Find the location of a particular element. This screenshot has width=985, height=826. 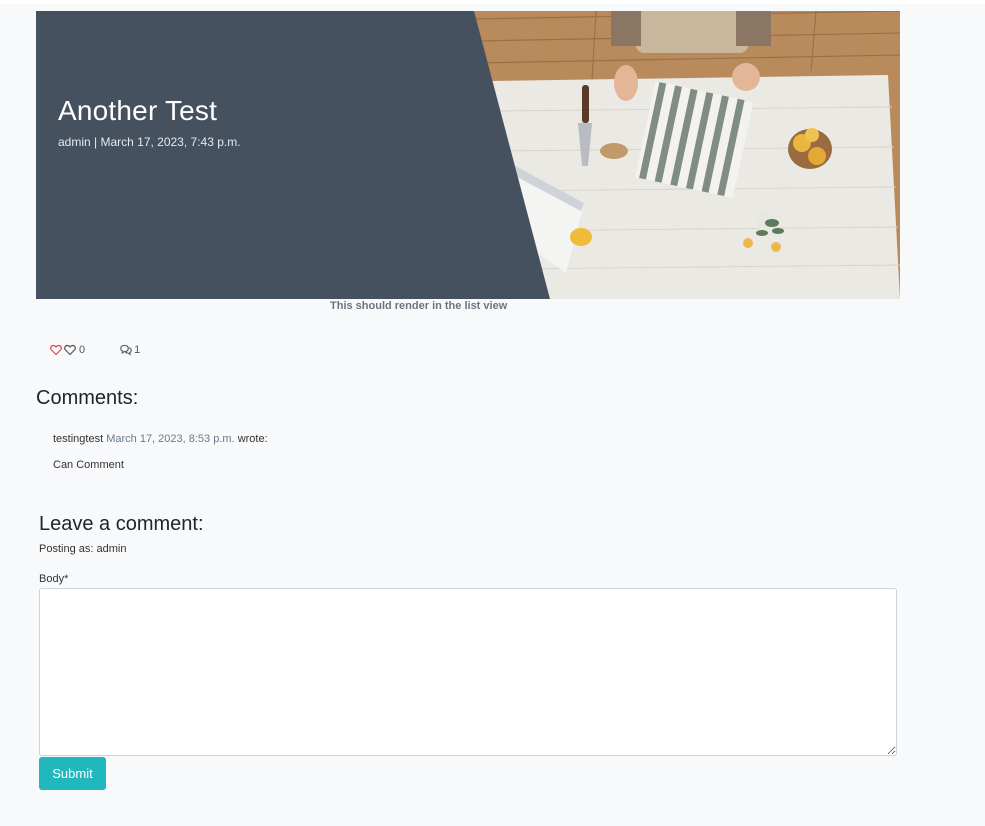

post-stats: 0 1 is located at coordinates (95, 350).